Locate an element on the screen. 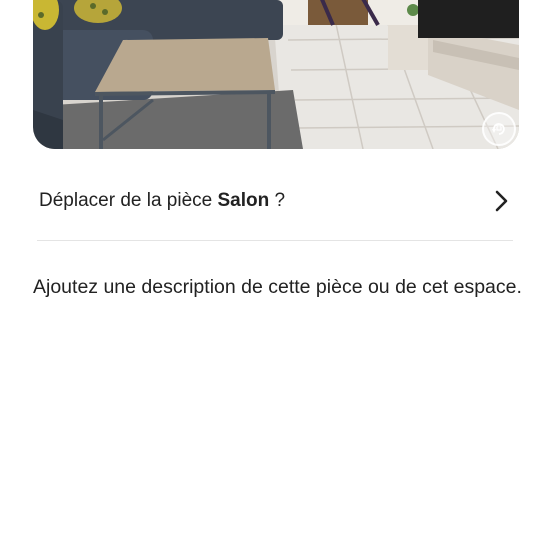  move-room-label: Déplacer de la pièce Salon ? is located at coordinates (159, 201).